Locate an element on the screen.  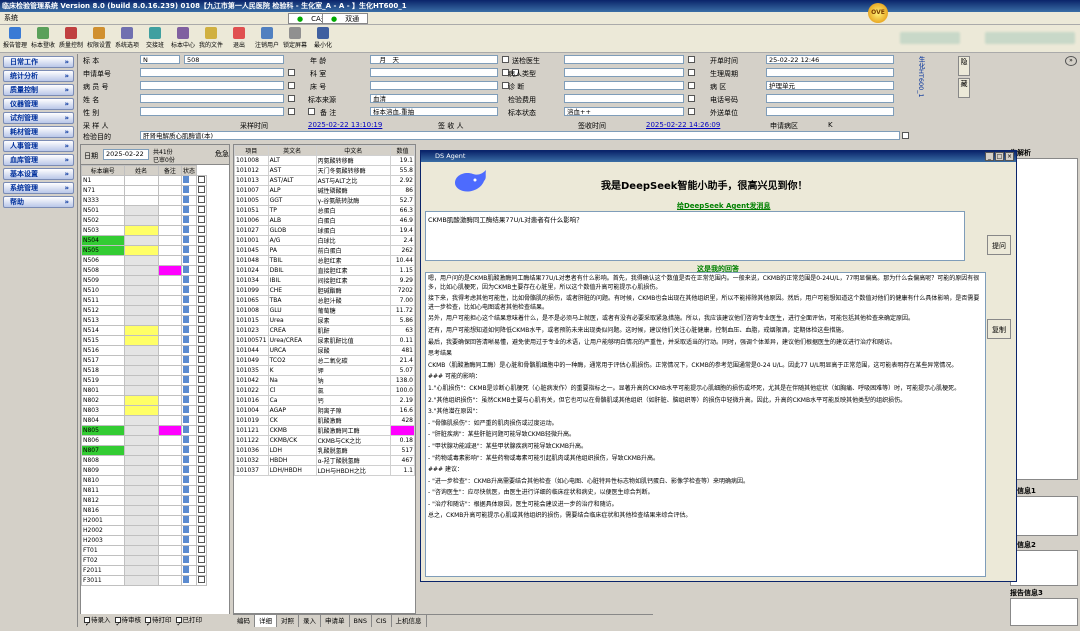
remark-input: 标本溶血,重抽 is located at coordinates (434, 111).